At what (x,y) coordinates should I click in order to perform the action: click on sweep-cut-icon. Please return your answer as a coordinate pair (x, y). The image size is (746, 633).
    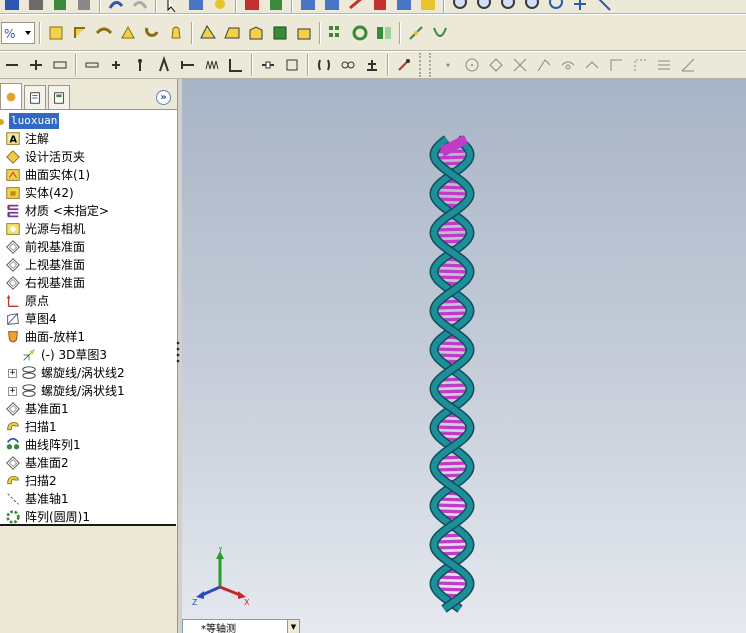
    Looking at the image, I should click on (152, 33).